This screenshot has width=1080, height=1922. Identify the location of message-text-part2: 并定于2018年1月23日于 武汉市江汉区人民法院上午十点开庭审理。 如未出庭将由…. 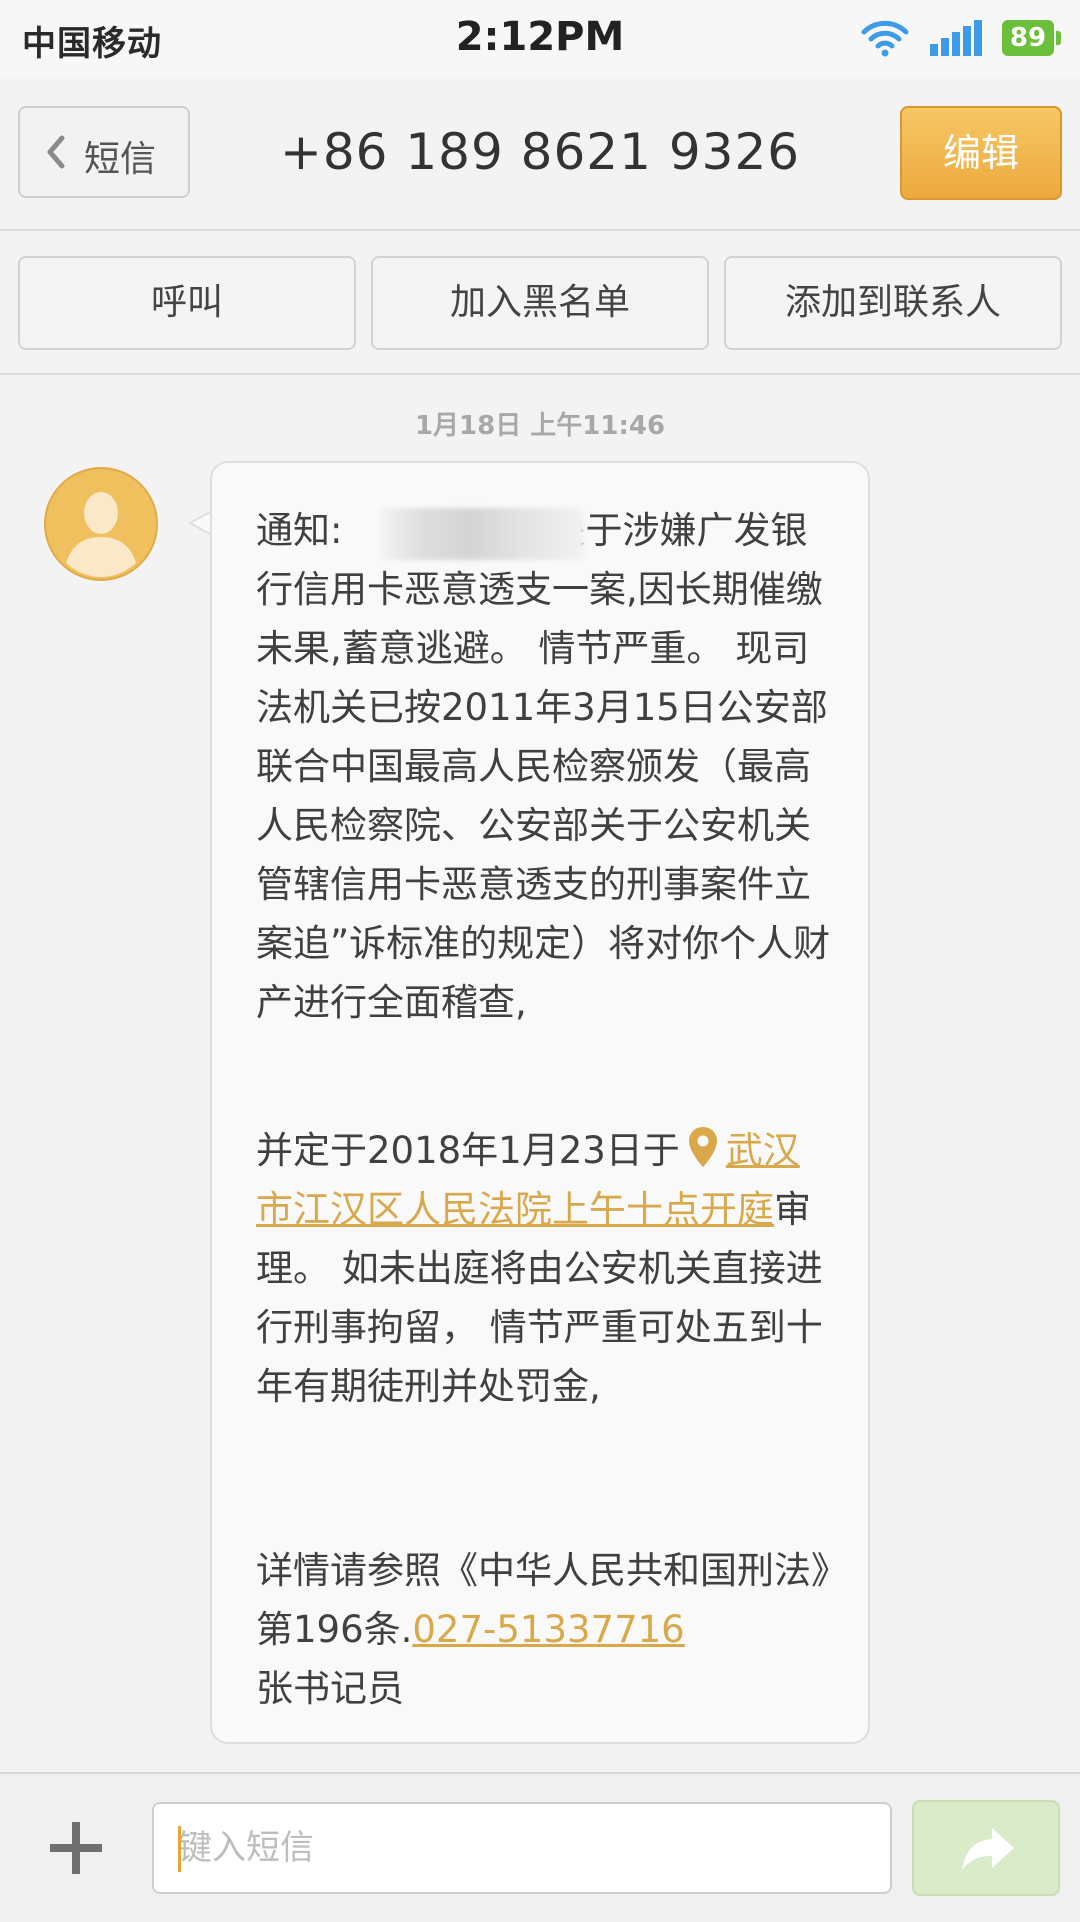
(546, 1268).